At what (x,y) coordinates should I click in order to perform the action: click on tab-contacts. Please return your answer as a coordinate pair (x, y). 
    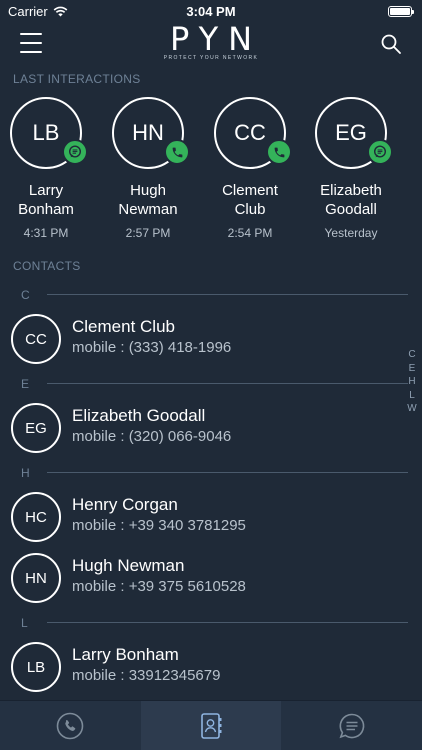
    Looking at the image, I should click on (211, 725).